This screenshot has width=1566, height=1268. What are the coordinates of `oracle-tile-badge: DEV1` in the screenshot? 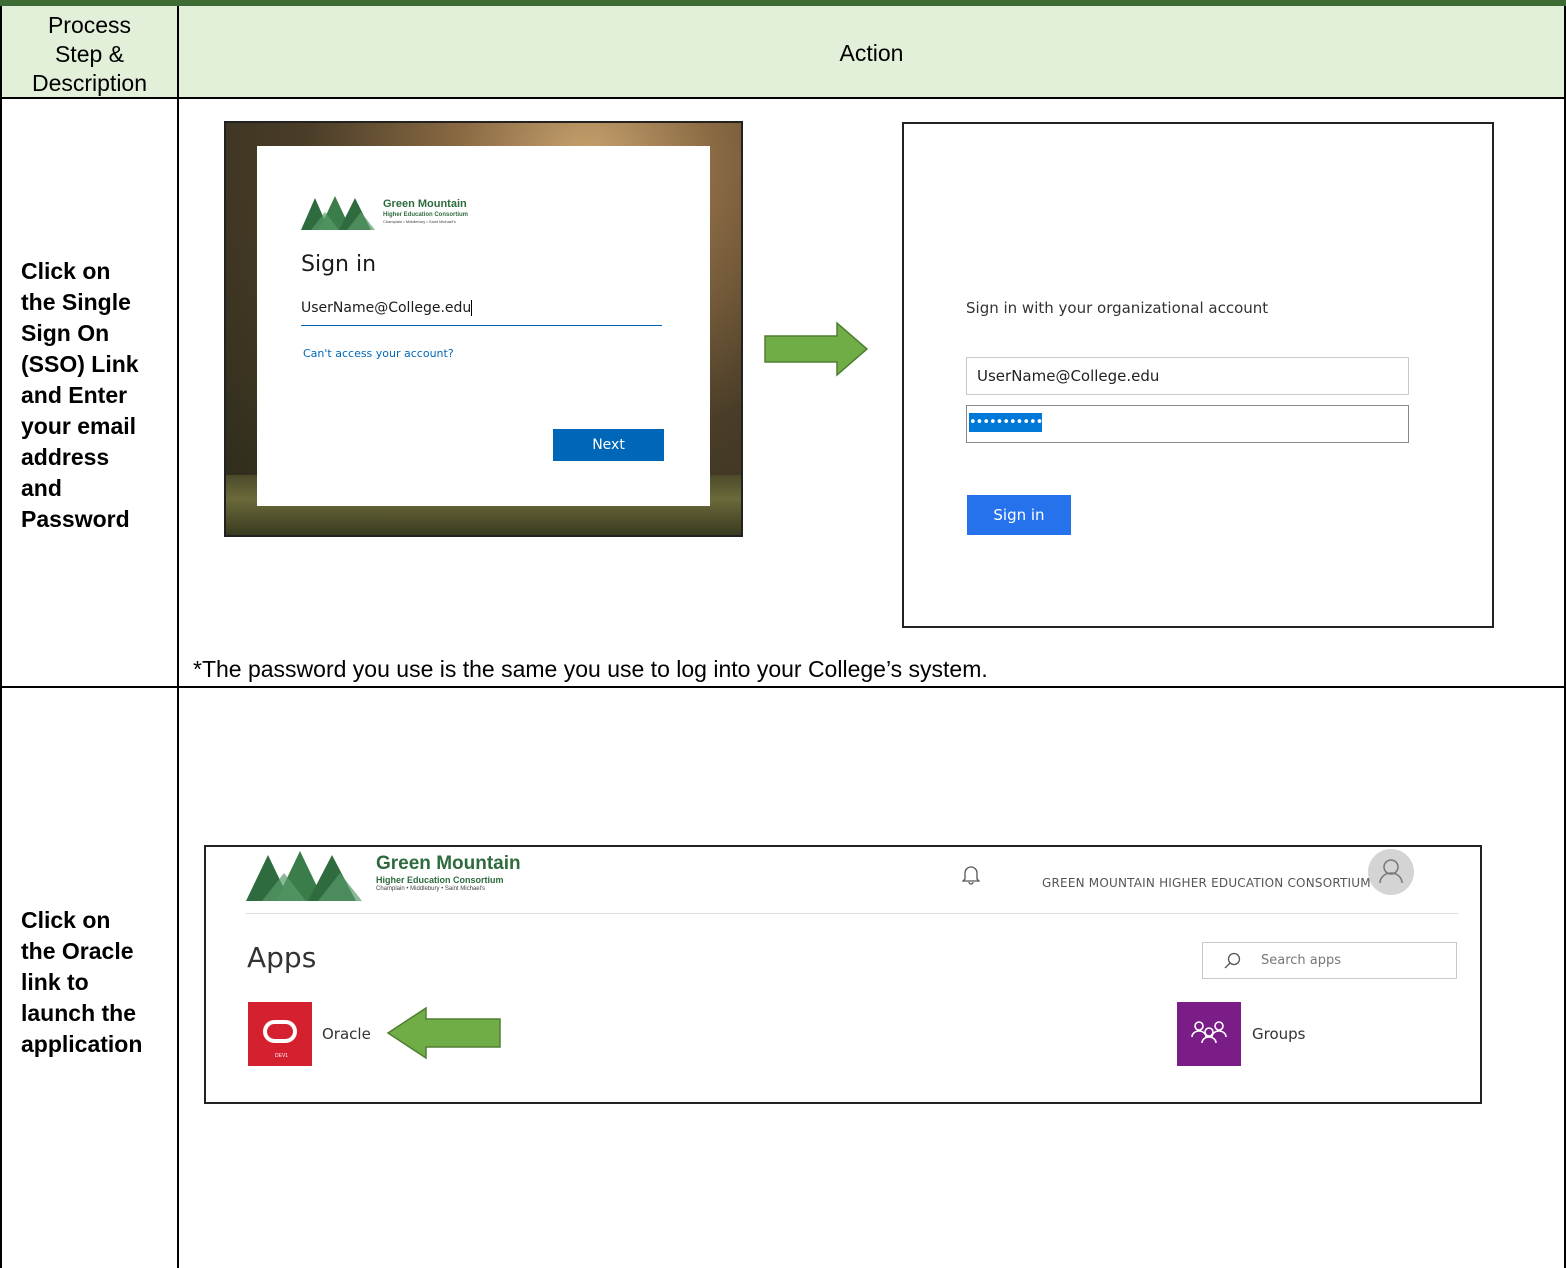 It's located at (282, 1056).